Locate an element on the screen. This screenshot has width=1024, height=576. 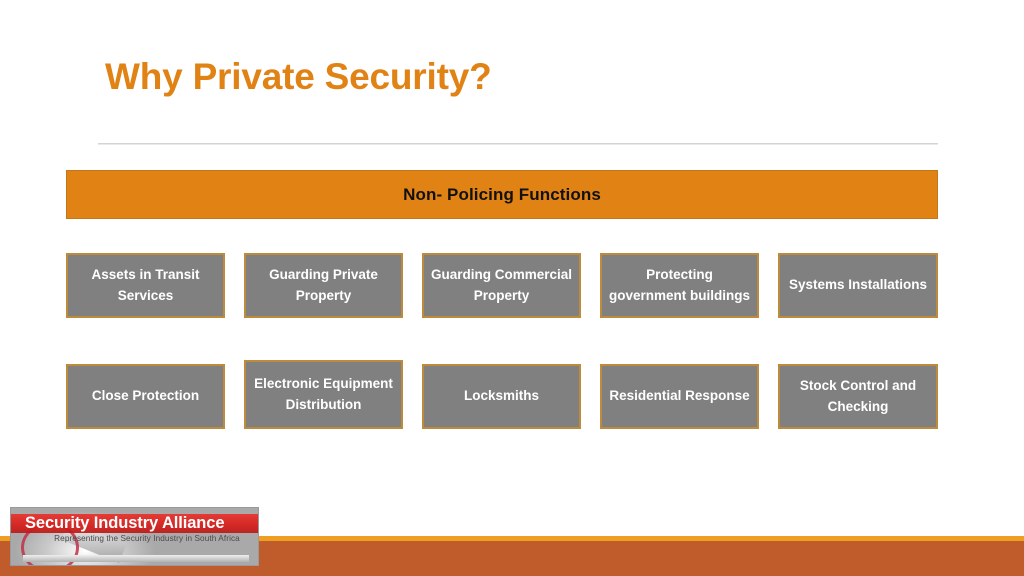
function-box-electronic-equipment-distribution: Electronic Equipment Distribution is located at coordinates (323, 394).